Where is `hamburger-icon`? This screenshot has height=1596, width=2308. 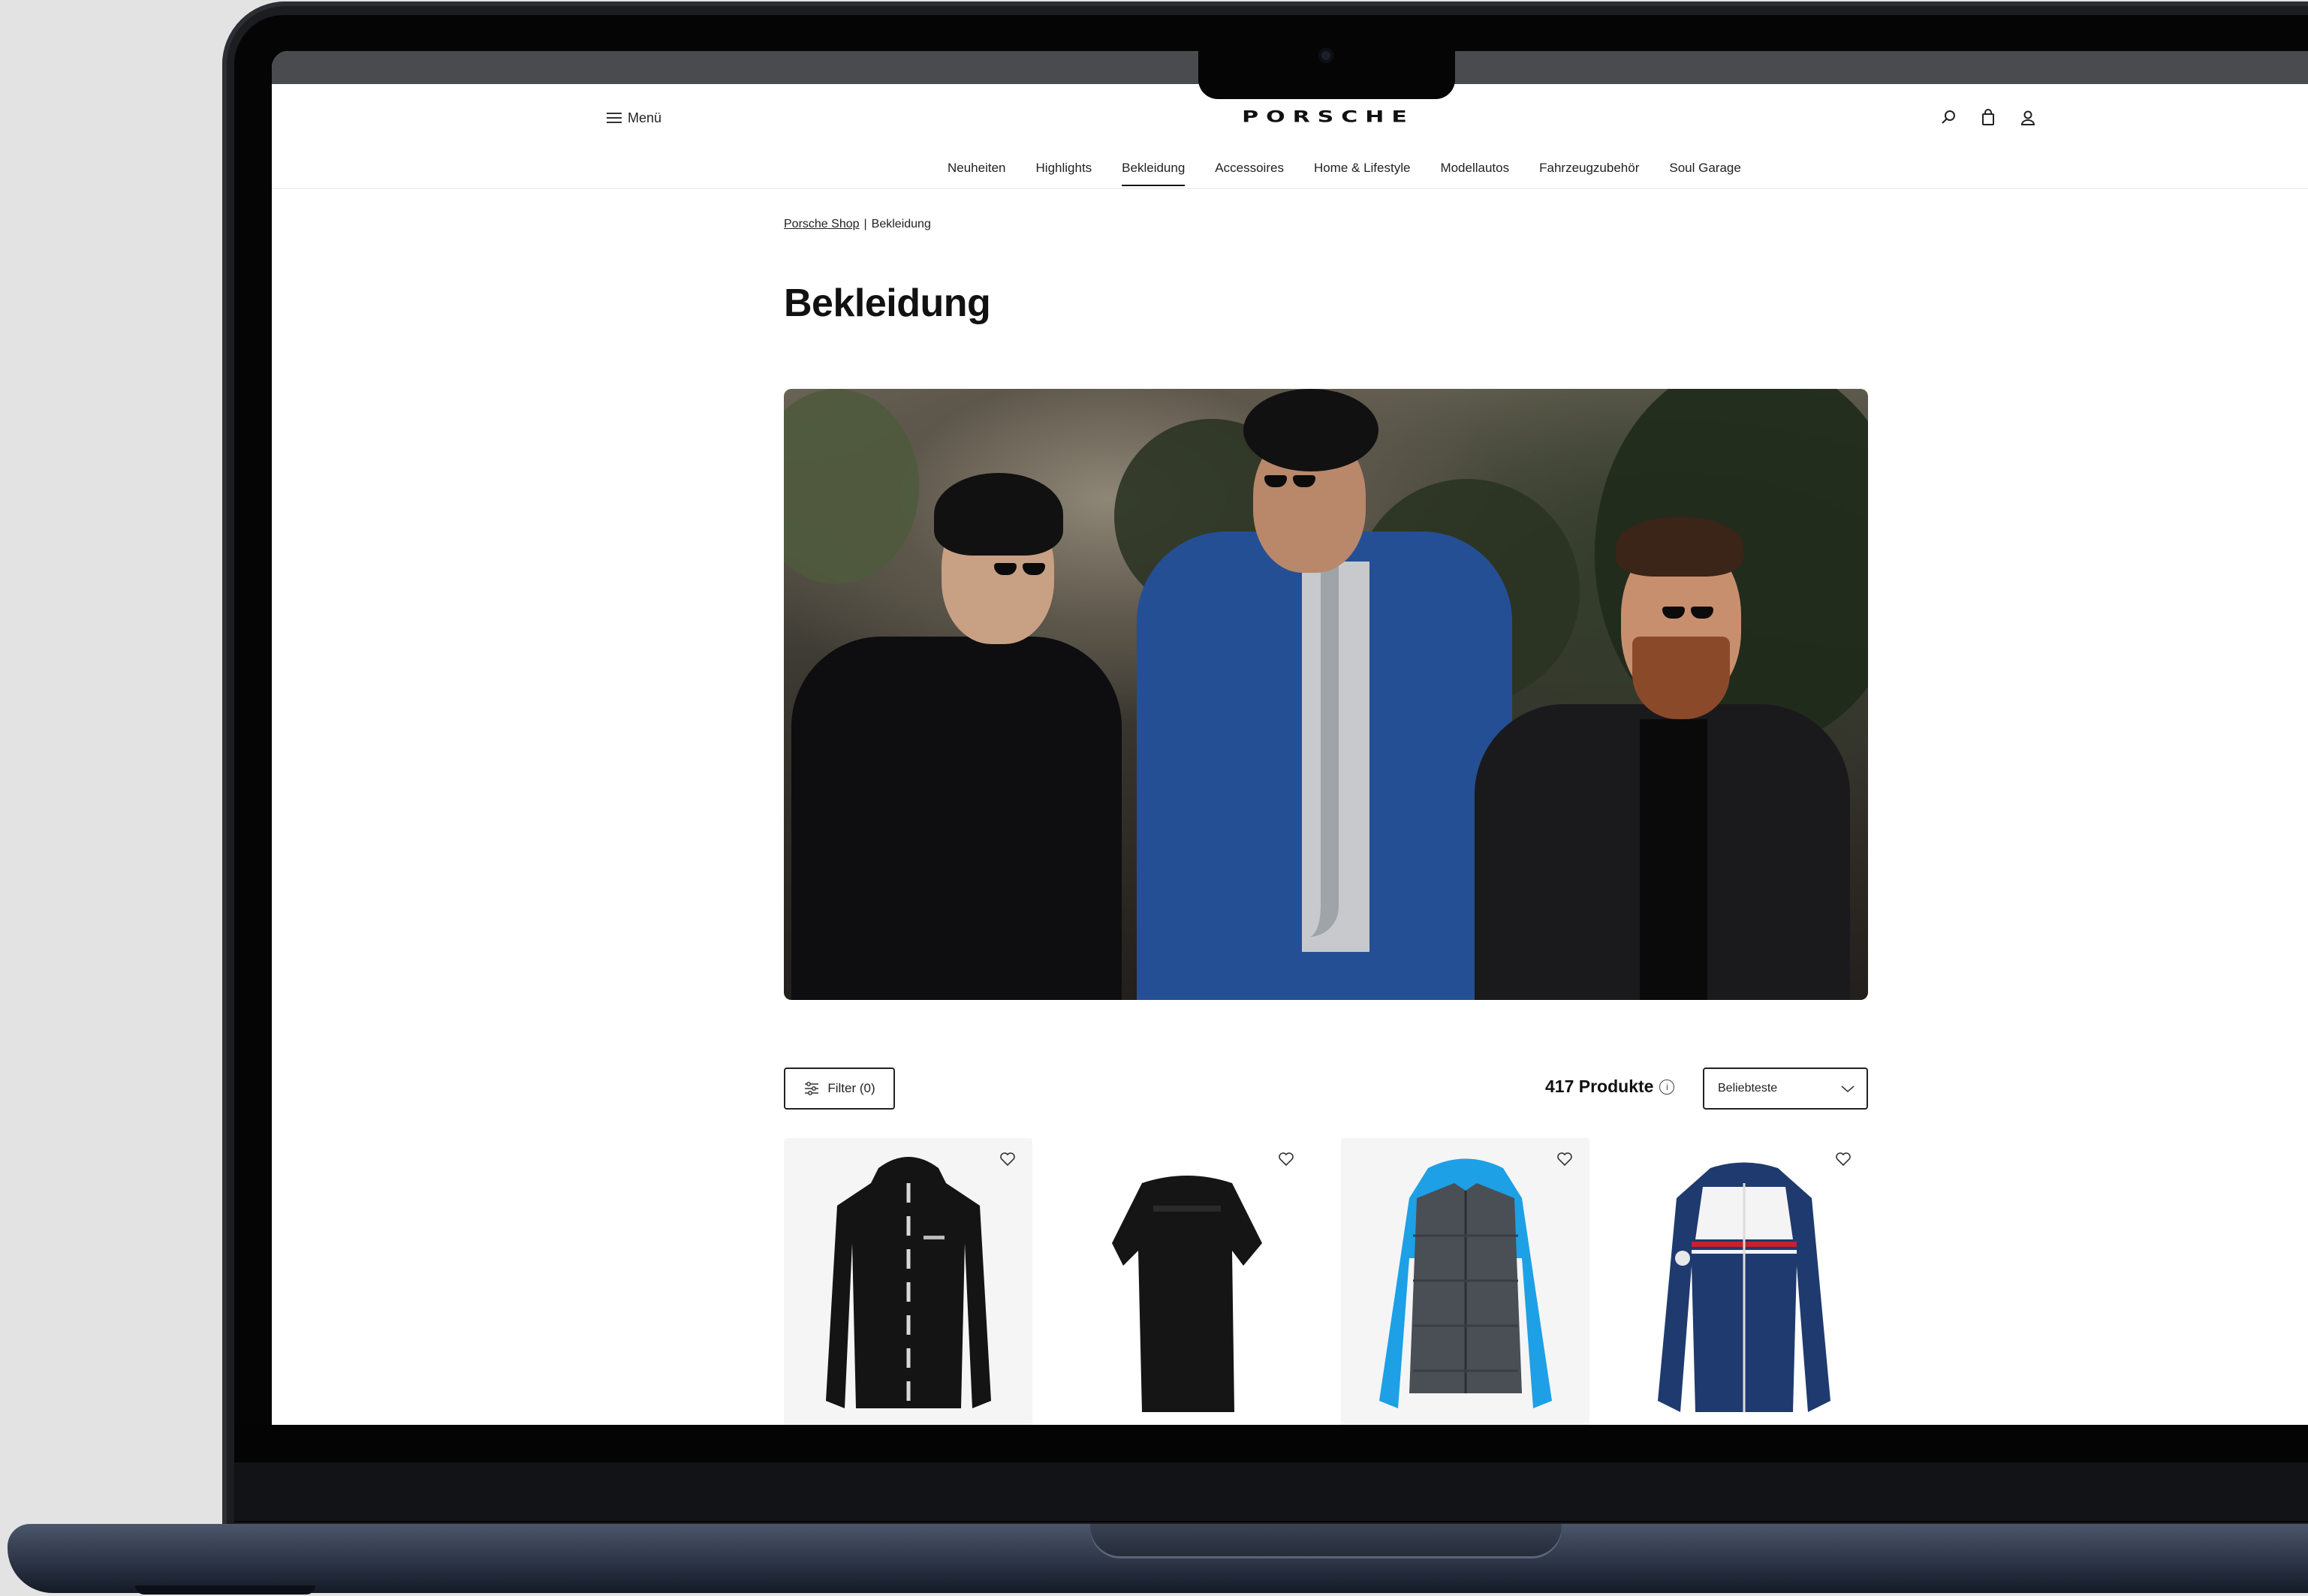 hamburger-icon is located at coordinates (615, 118).